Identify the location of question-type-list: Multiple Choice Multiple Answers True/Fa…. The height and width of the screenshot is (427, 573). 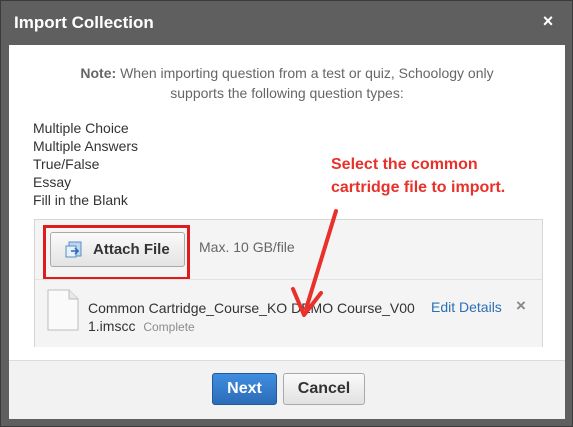
(85, 164).